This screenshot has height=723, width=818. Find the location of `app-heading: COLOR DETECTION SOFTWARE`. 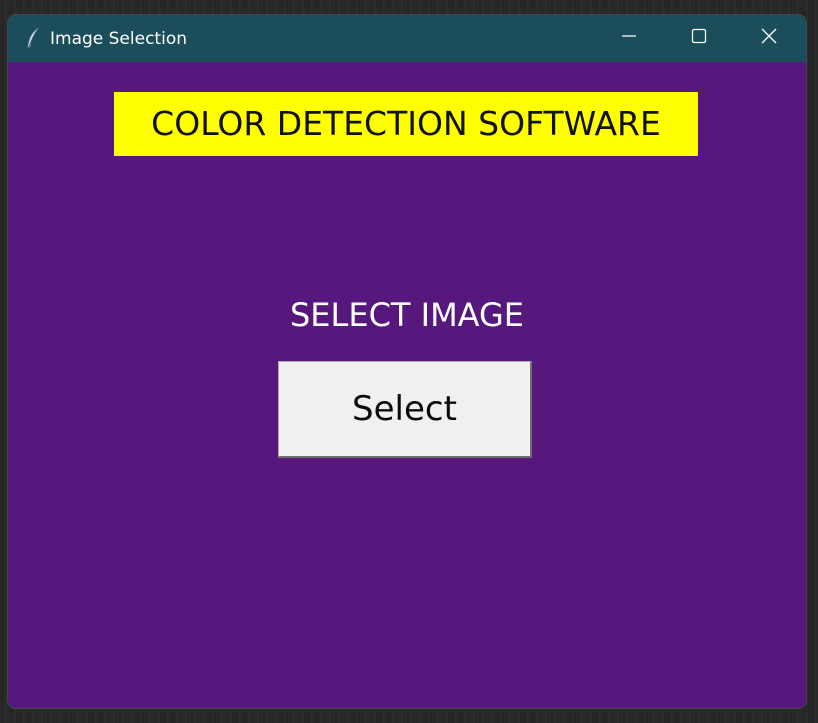

app-heading: COLOR DETECTION SOFTWARE is located at coordinates (406, 124).